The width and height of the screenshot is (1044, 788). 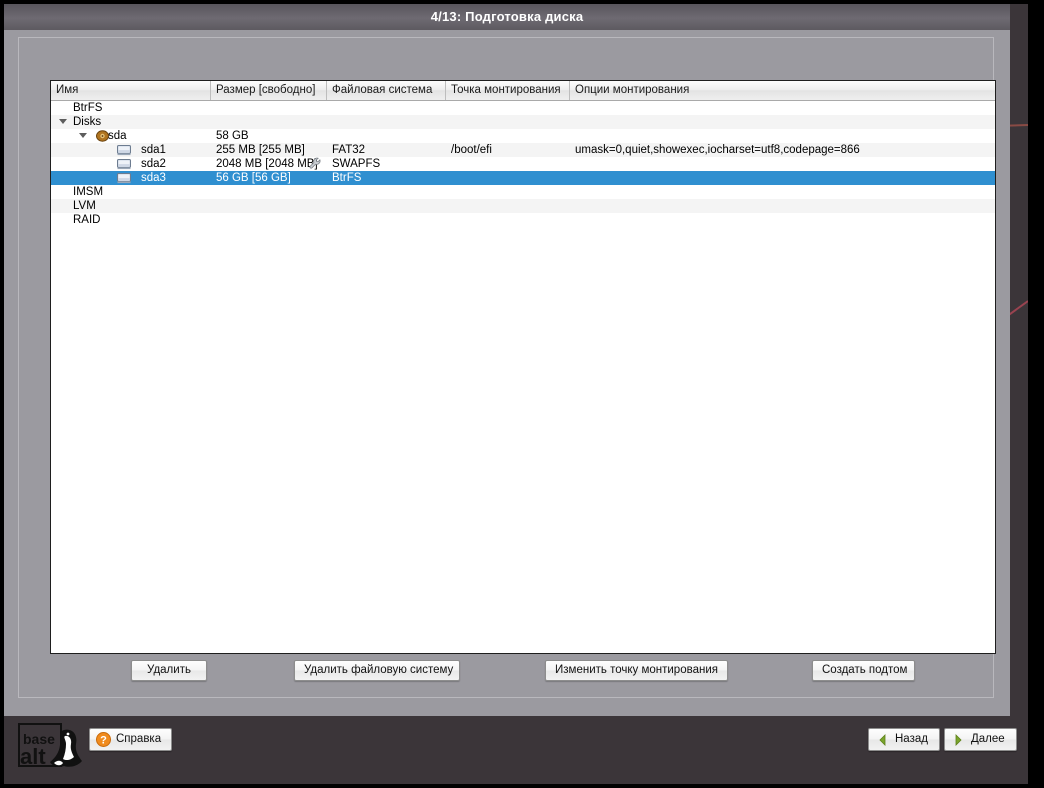 What do you see at coordinates (508, 90) in the screenshot?
I see `column-header-3: Точка монтирования` at bounding box center [508, 90].